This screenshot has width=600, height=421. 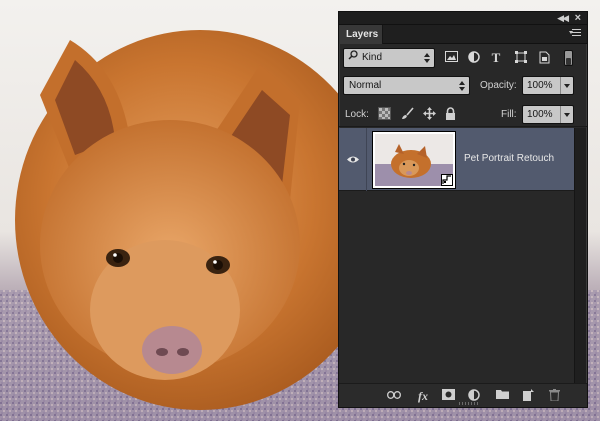 I want to click on blend-mode-select: Normal, so click(x=406, y=85).